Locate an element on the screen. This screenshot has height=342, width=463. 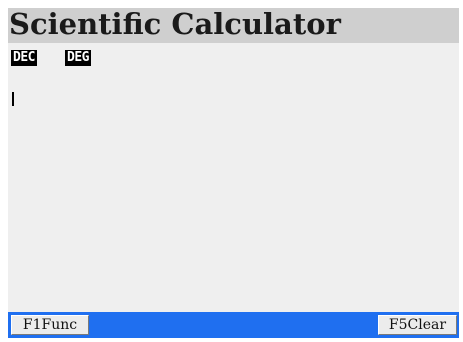
func-softkey-label: Func is located at coordinates (59, 325).